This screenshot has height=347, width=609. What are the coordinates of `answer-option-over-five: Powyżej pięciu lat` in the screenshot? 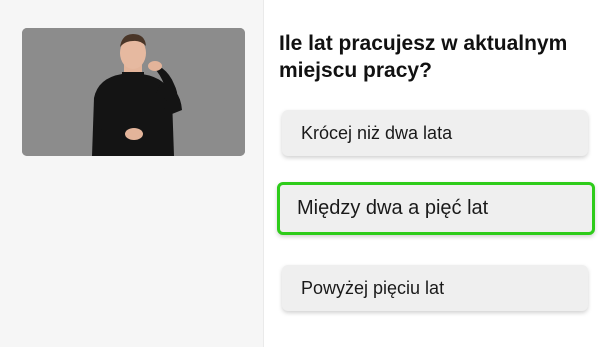 It's located at (435, 288).